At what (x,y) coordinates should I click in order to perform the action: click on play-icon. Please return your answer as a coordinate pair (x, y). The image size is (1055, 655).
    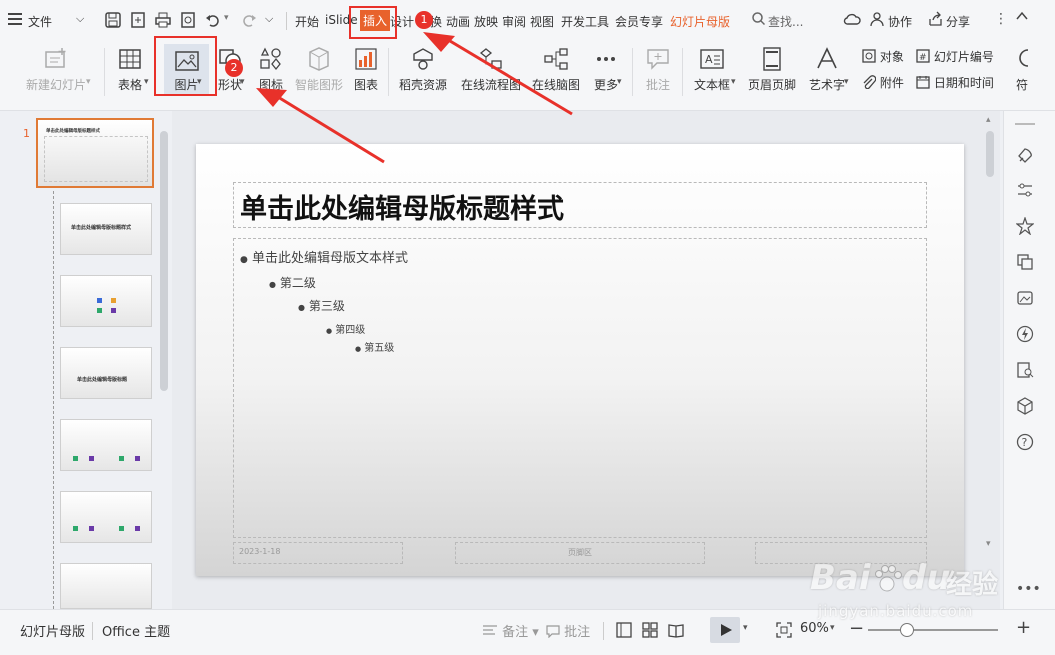
    Looking at the image, I should click on (726, 630).